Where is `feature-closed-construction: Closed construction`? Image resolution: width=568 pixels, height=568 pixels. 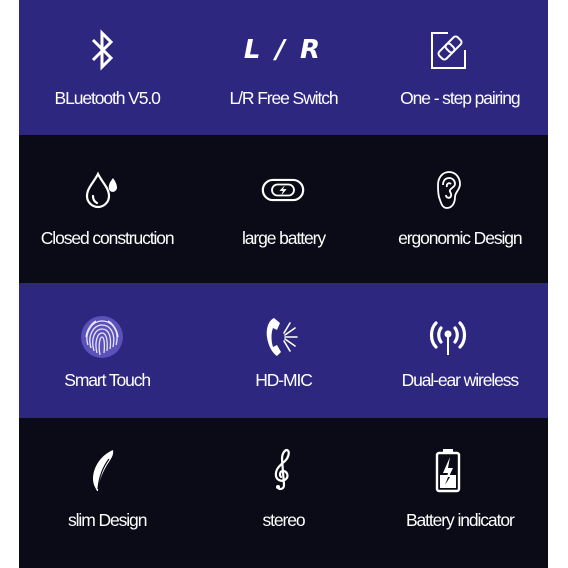 feature-closed-construction: Closed construction is located at coordinates (107, 209).